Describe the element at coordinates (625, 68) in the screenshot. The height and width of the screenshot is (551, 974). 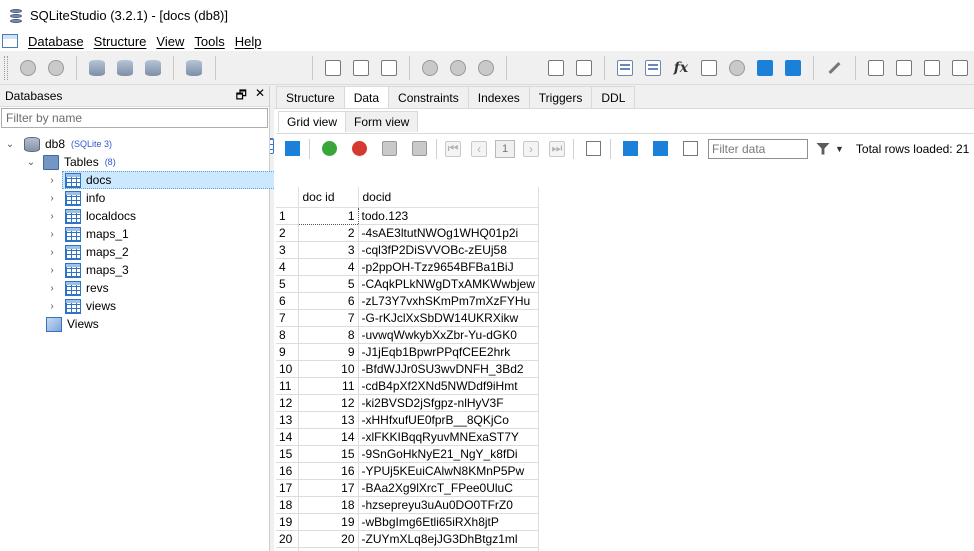
I see `sql-editor-button` at that location.